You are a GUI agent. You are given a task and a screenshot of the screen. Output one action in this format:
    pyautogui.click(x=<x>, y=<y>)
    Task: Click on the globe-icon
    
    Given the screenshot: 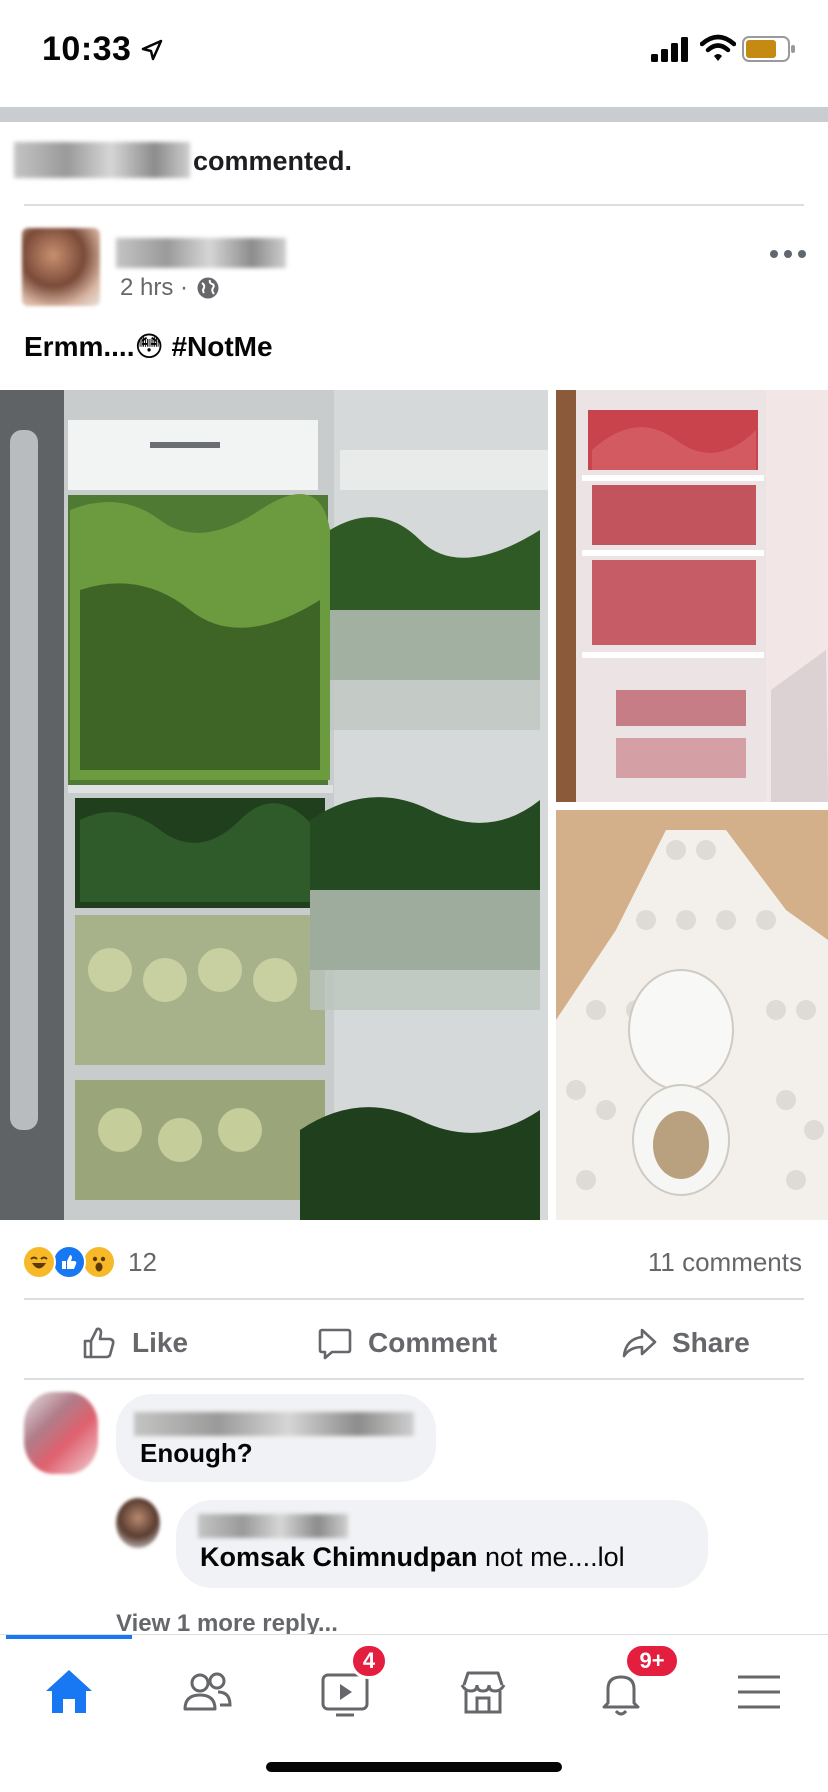 What is the action you would take?
    pyautogui.click(x=208, y=288)
    